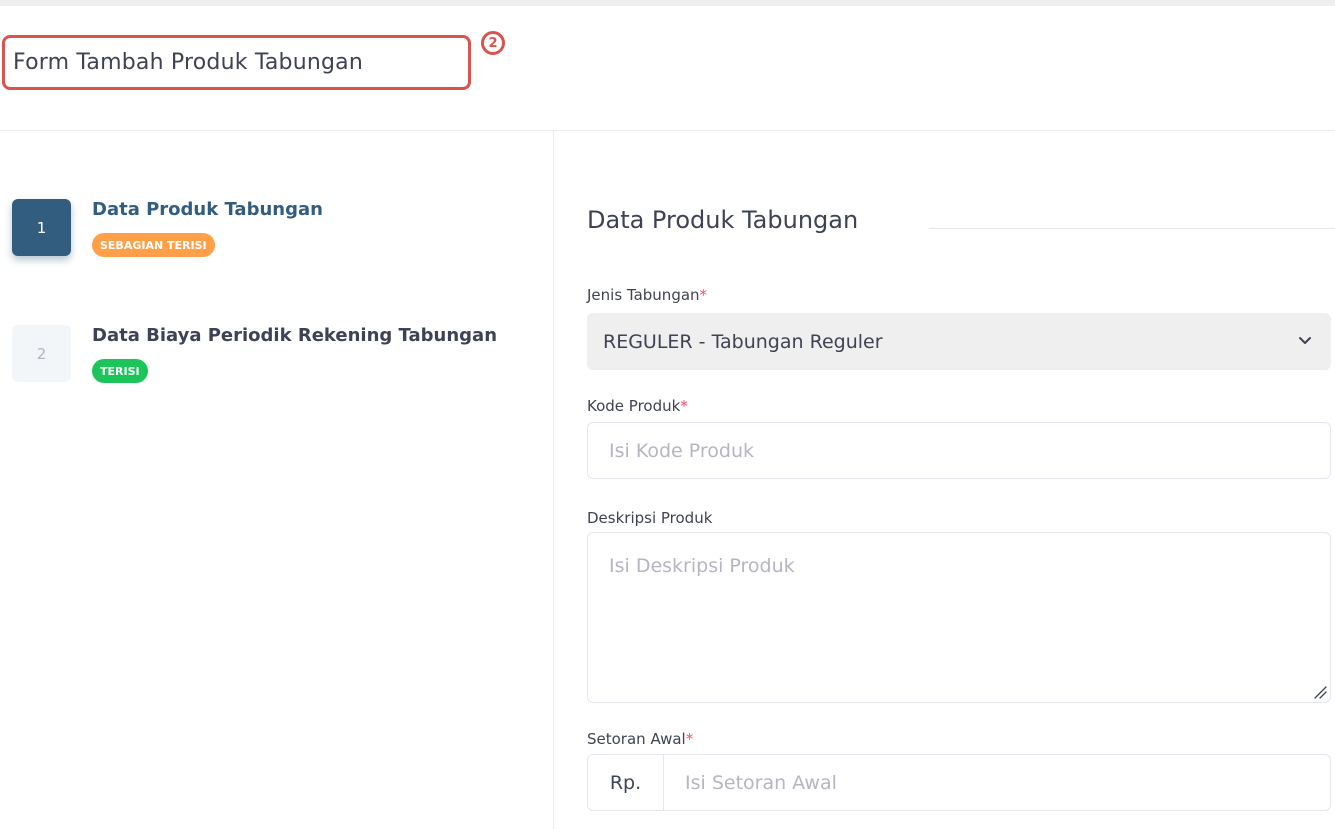 This screenshot has width=1335, height=829. What do you see at coordinates (294, 335) in the screenshot?
I see `step-title: Data Biaya Periodik Rekening Tabungan` at bounding box center [294, 335].